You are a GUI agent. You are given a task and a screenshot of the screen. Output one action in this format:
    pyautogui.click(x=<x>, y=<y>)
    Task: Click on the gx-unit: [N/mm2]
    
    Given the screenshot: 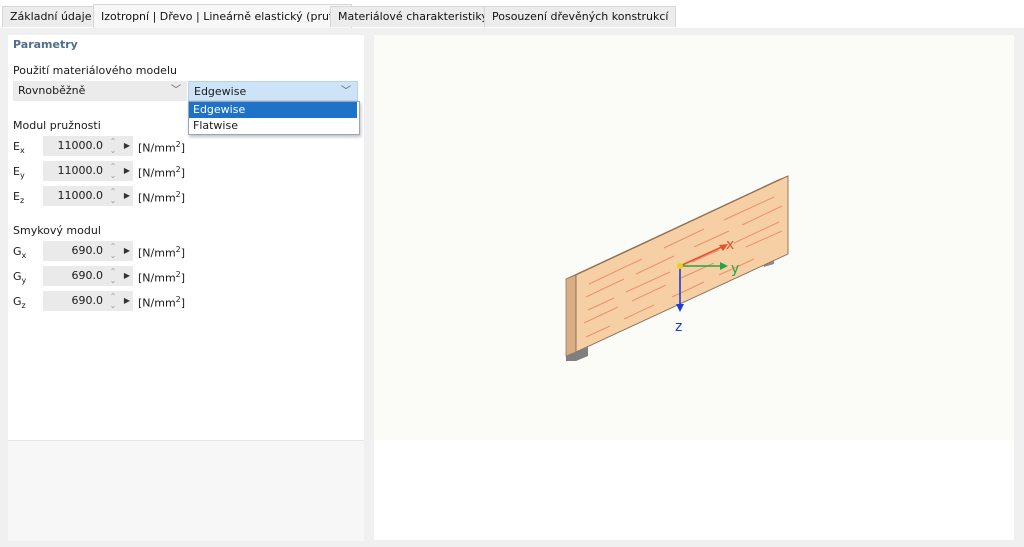 What is the action you would take?
    pyautogui.click(x=162, y=252)
    